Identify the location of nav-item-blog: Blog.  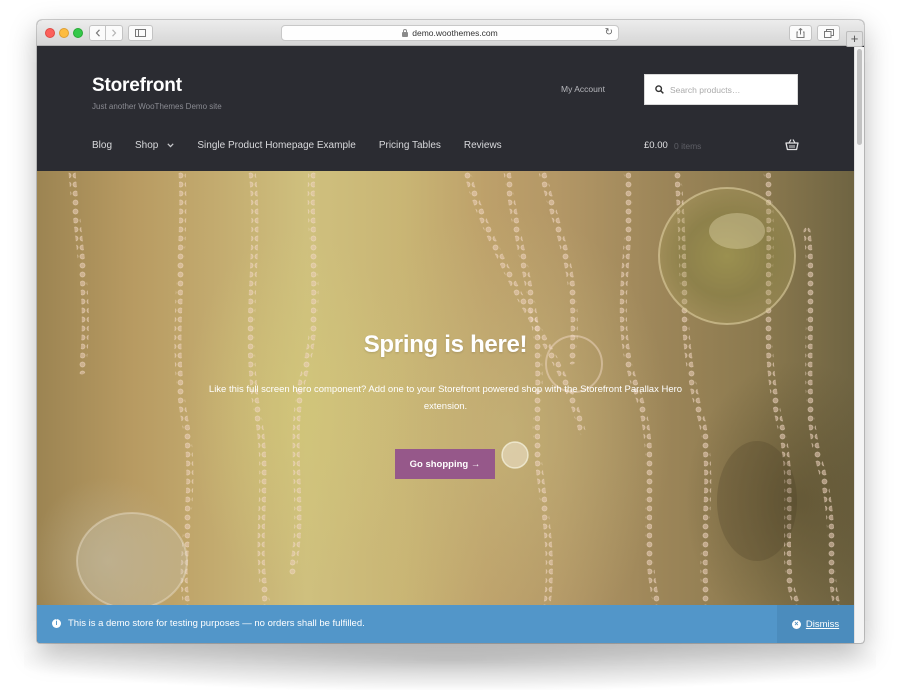
(102, 145).